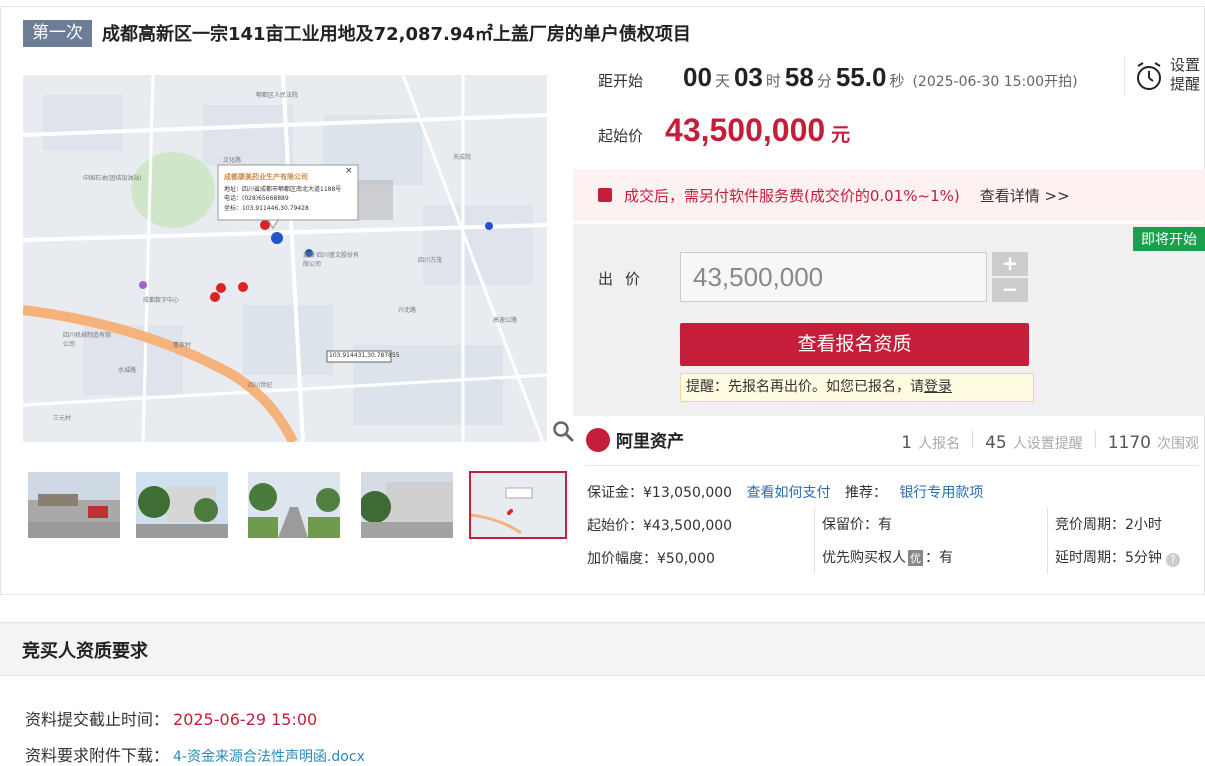 The image size is (1205, 766). Describe the element at coordinates (1108, 558) in the screenshot. I see `delay-text: 延时周期：5分钟` at that location.